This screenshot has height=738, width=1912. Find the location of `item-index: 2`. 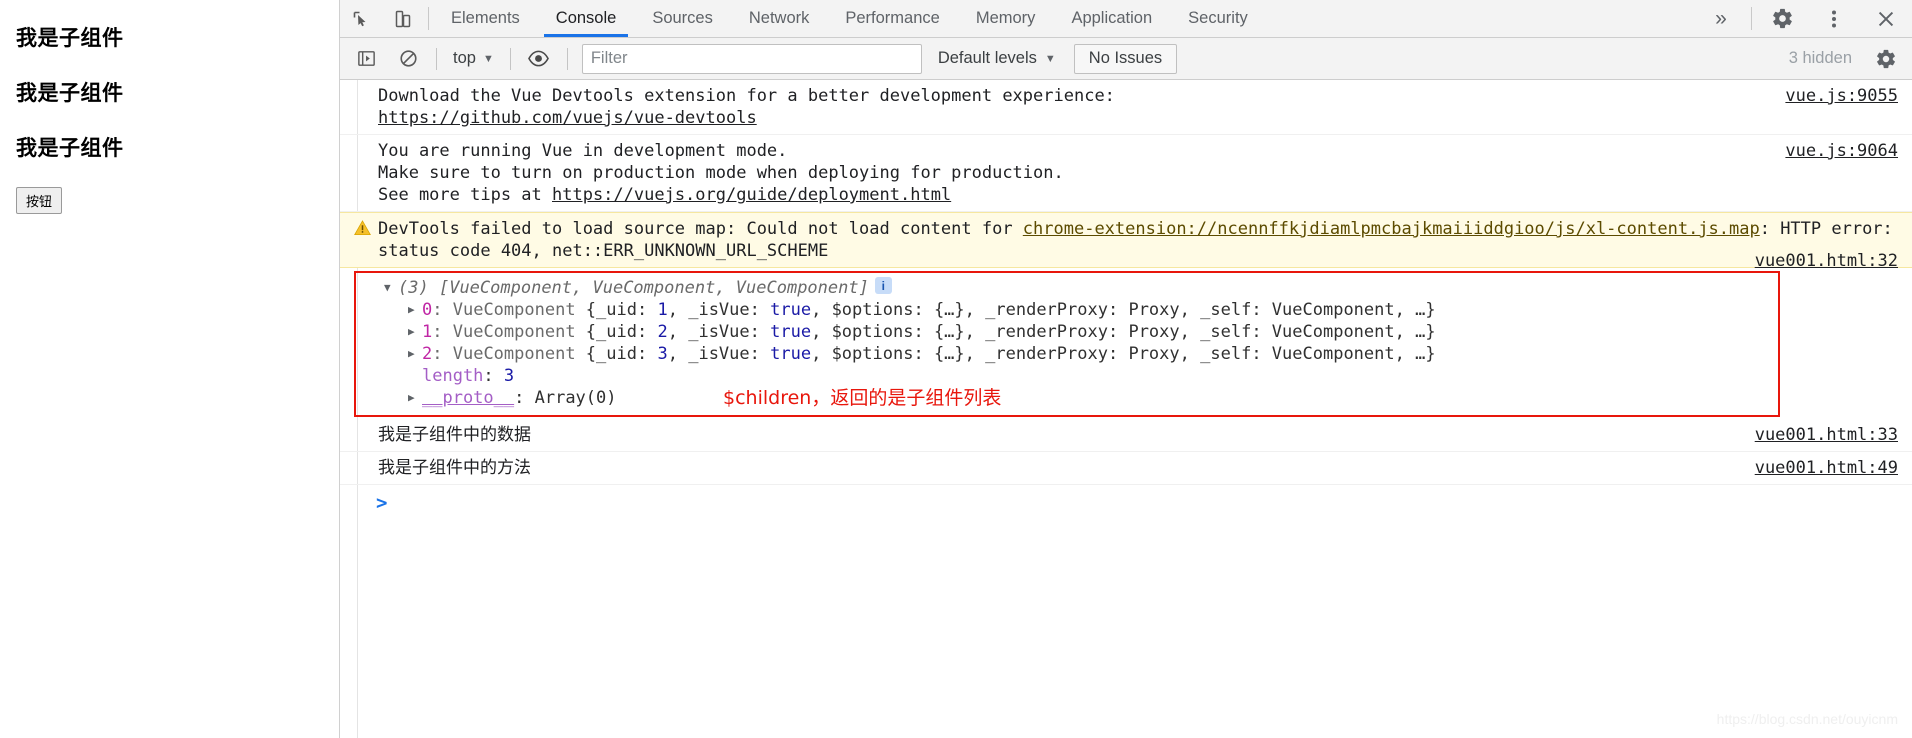

item-index: 2 is located at coordinates (427, 354).